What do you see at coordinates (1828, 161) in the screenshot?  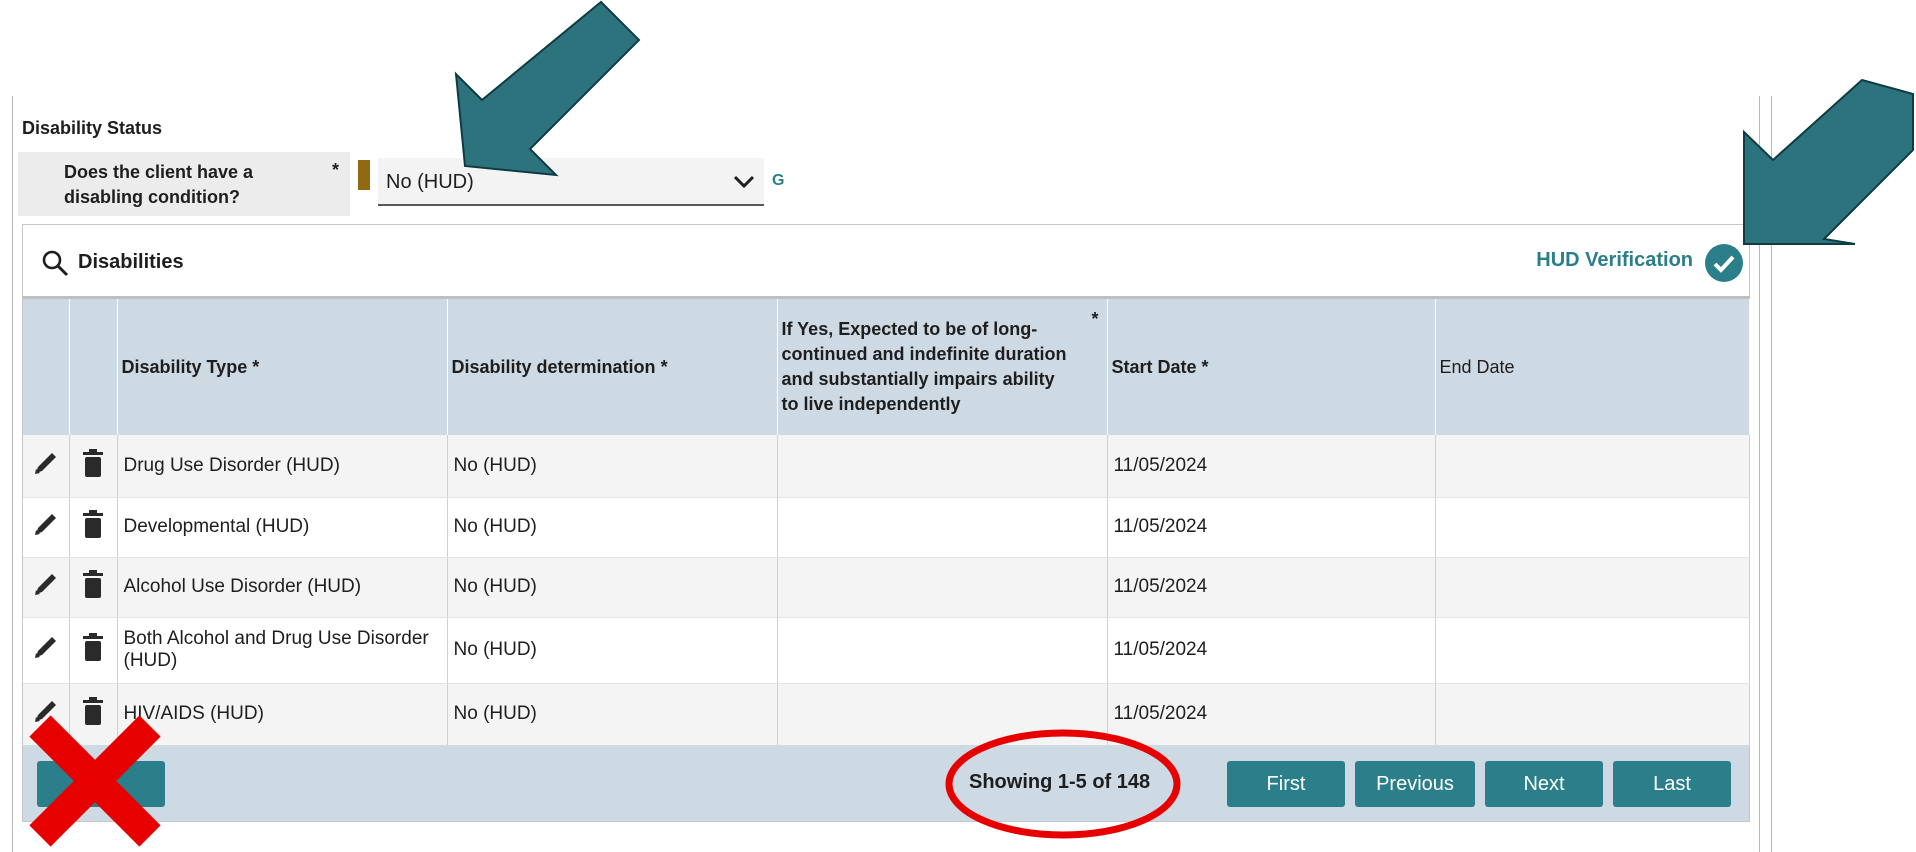 I see `annotation-arrow-right` at bounding box center [1828, 161].